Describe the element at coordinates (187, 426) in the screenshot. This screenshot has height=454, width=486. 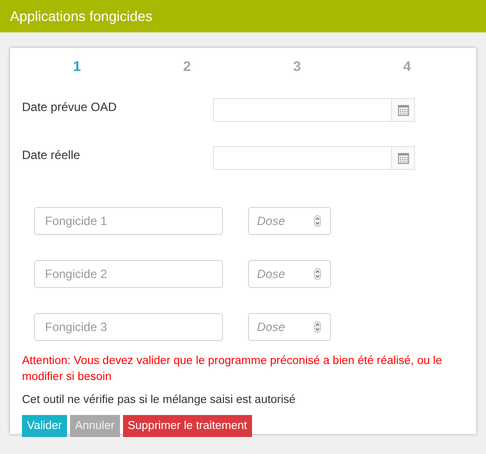
I see `delete-button: Supprimer le traitement` at that location.